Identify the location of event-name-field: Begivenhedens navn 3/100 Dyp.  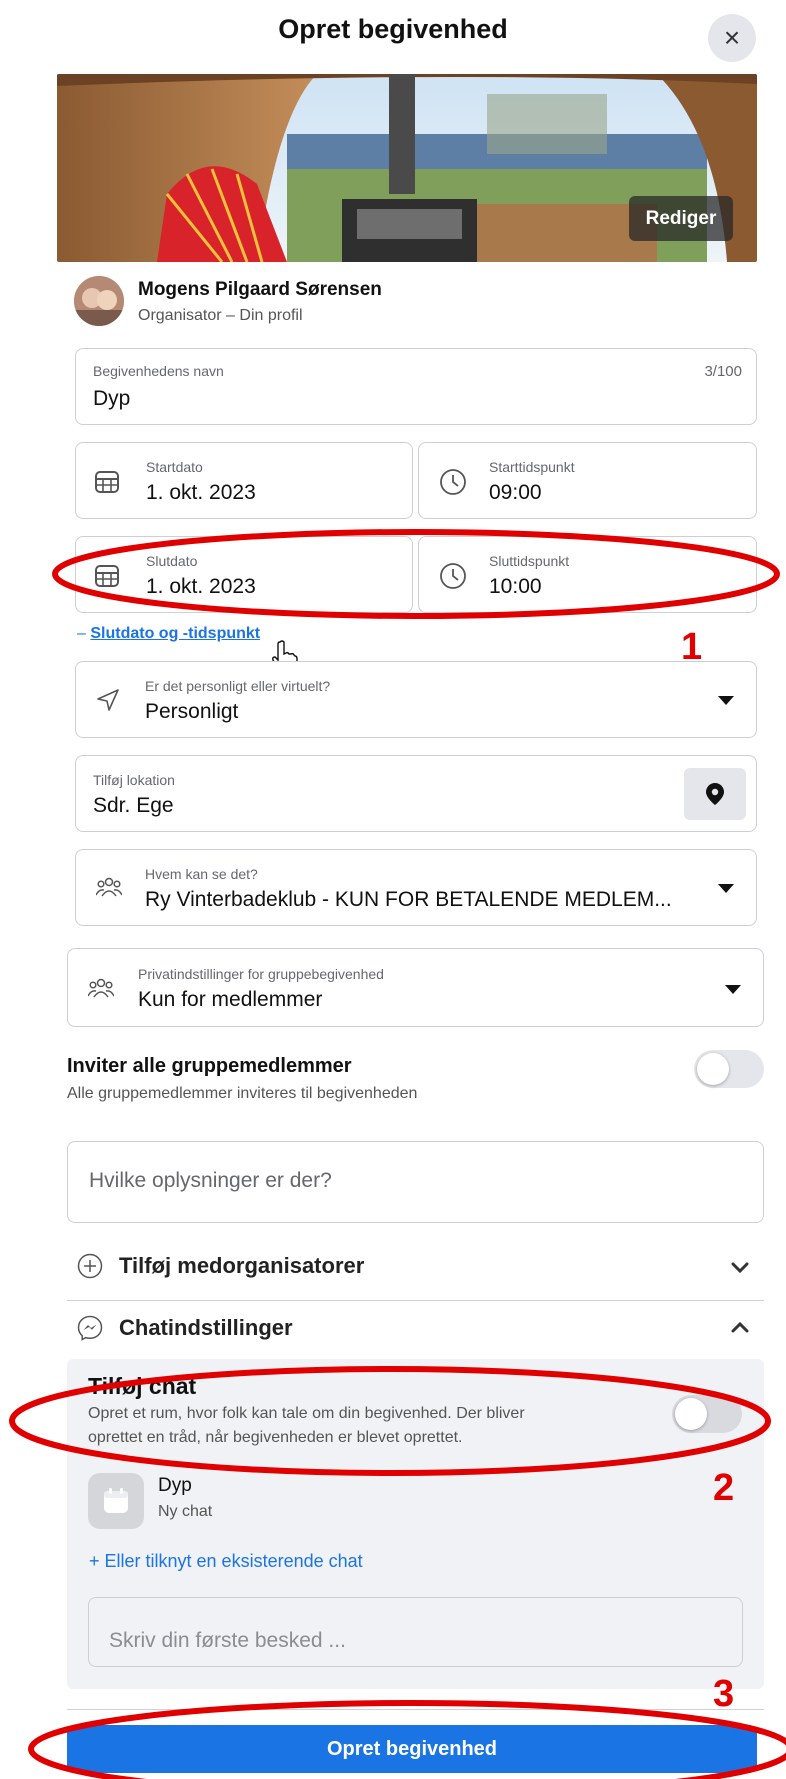
(416, 386).